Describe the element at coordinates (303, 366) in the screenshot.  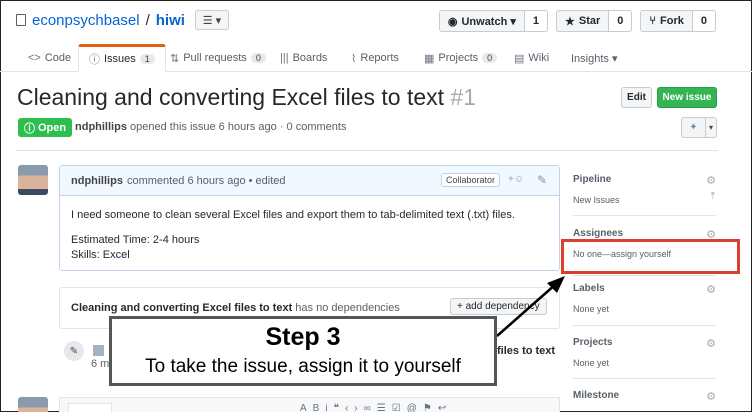
I see `step-text: To take the issue, assign it to yourself` at that location.